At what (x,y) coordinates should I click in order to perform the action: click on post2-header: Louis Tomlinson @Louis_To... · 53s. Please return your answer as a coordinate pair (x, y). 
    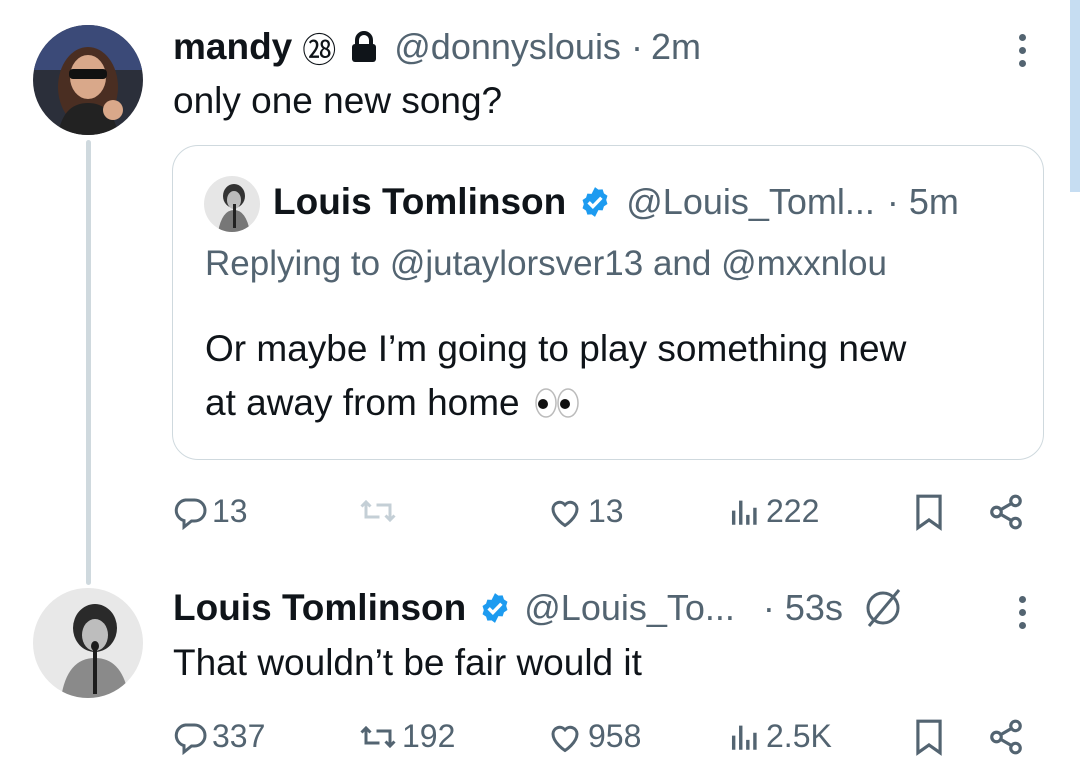
    Looking at the image, I should click on (539, 608).